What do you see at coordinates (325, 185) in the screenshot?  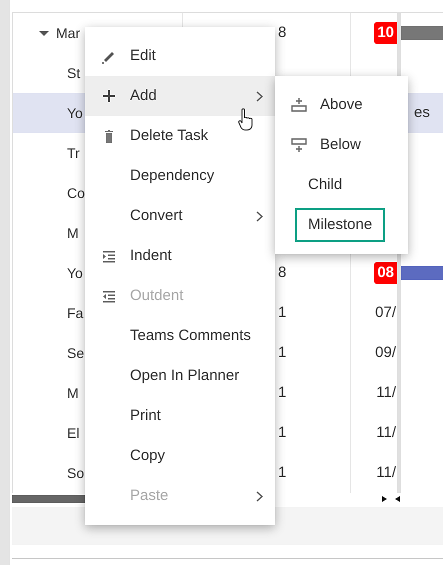 I see `submenu-item: Child` at bounding box center [325, 185].